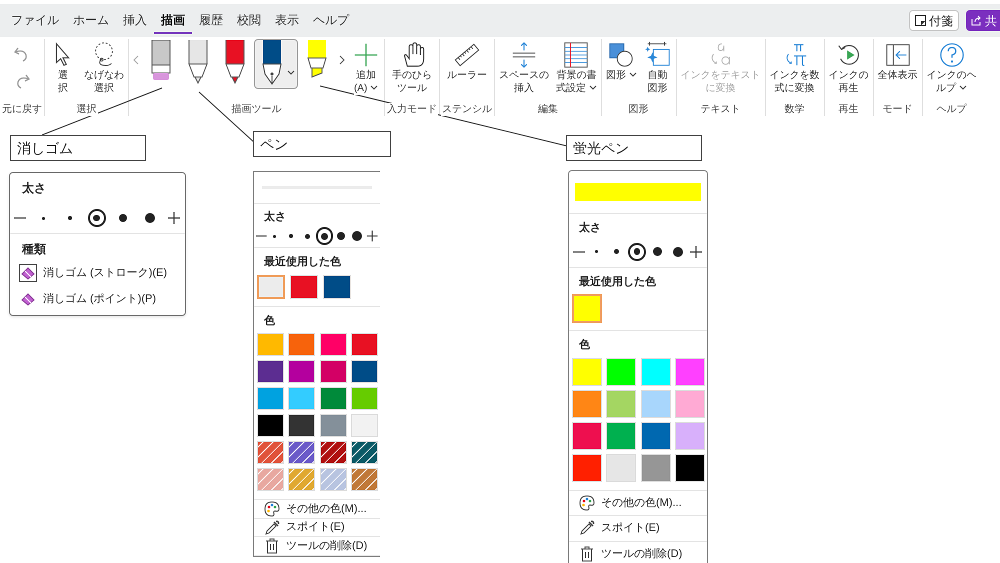 The width and height of the screenshot is (1000, 563). I want to click on lasso-select-button: なげなわ 選択, so click(104, 67).